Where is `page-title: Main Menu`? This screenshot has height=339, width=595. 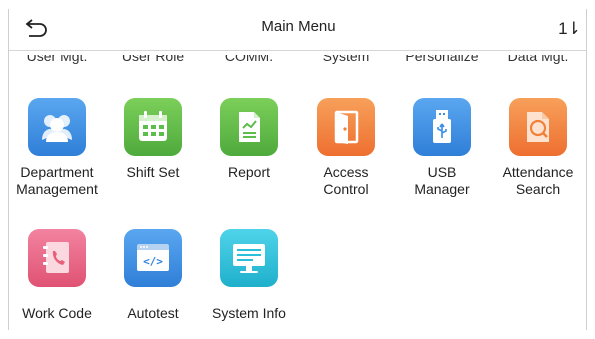 page-title: Main Menu is located at coordinates (298, 26).